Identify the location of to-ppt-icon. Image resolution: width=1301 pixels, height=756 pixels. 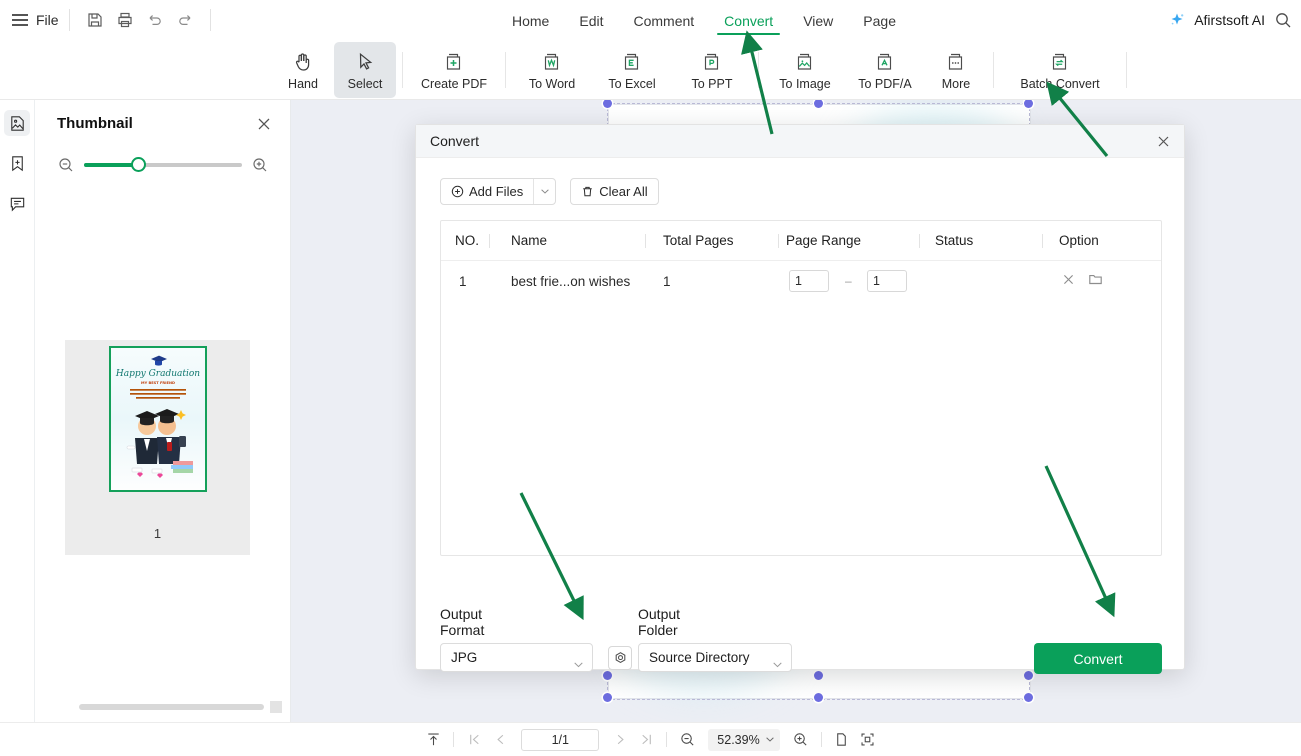
(711, 61).